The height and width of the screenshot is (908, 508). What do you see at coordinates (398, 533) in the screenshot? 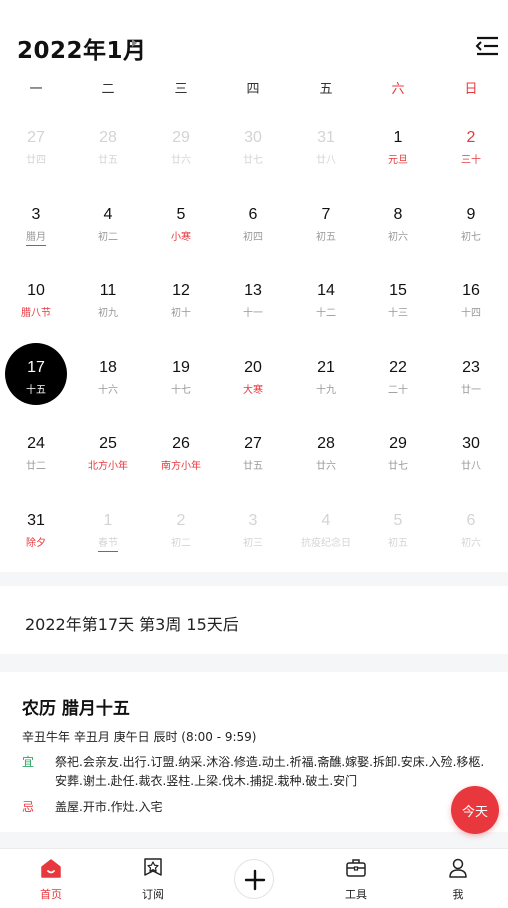
I see `calendar-day: 5 初五` at bounding box center [398, 533].